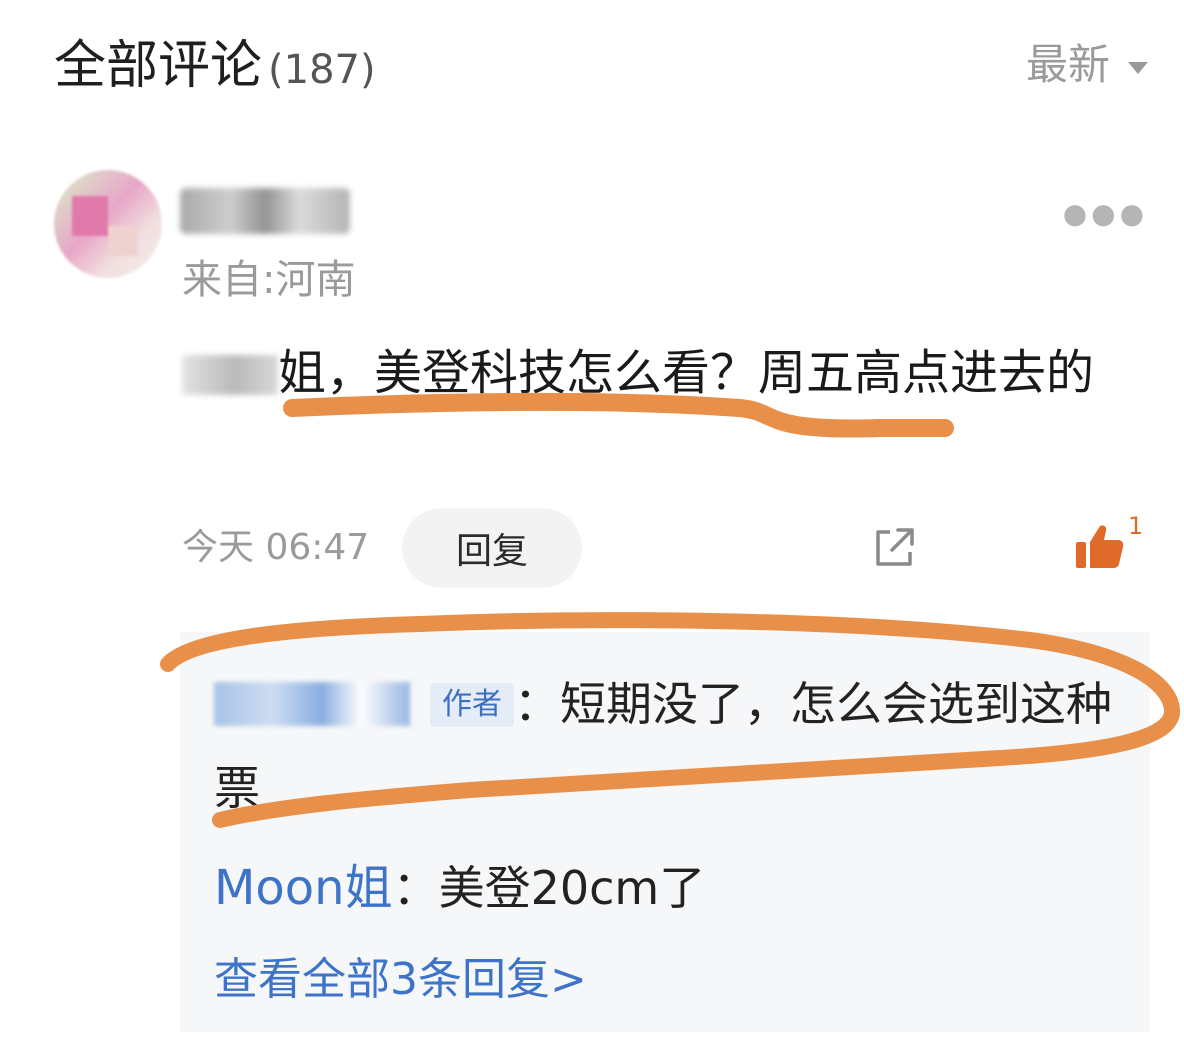 Image resolution: width=1184 pixels, height=1048 pixels. Describe the element at coordinates (1067, 64) in the screenshot. I see `sort-label: 最新` at that location.